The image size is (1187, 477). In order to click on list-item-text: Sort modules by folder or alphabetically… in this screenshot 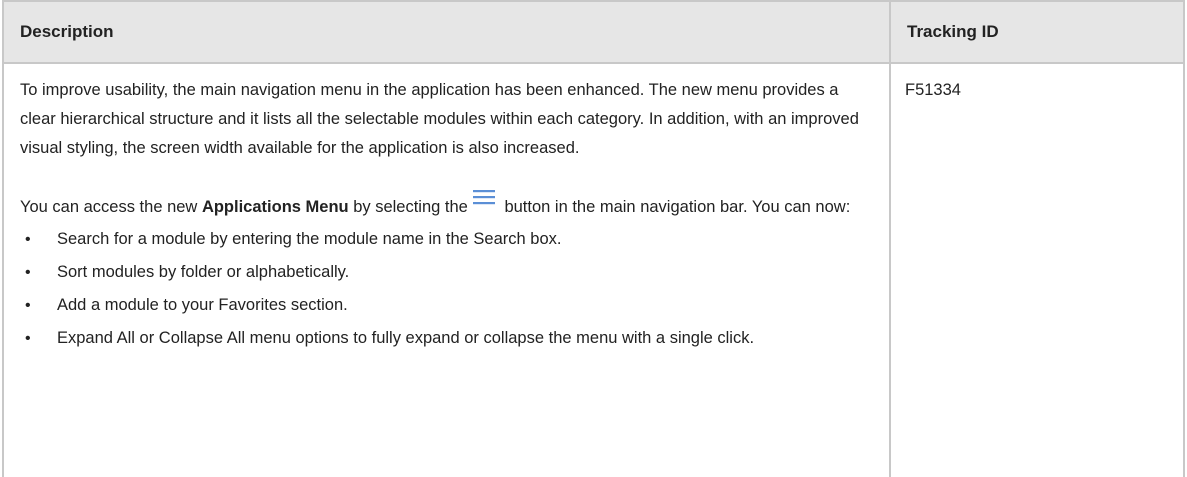, I will do `click(203, 272)`.